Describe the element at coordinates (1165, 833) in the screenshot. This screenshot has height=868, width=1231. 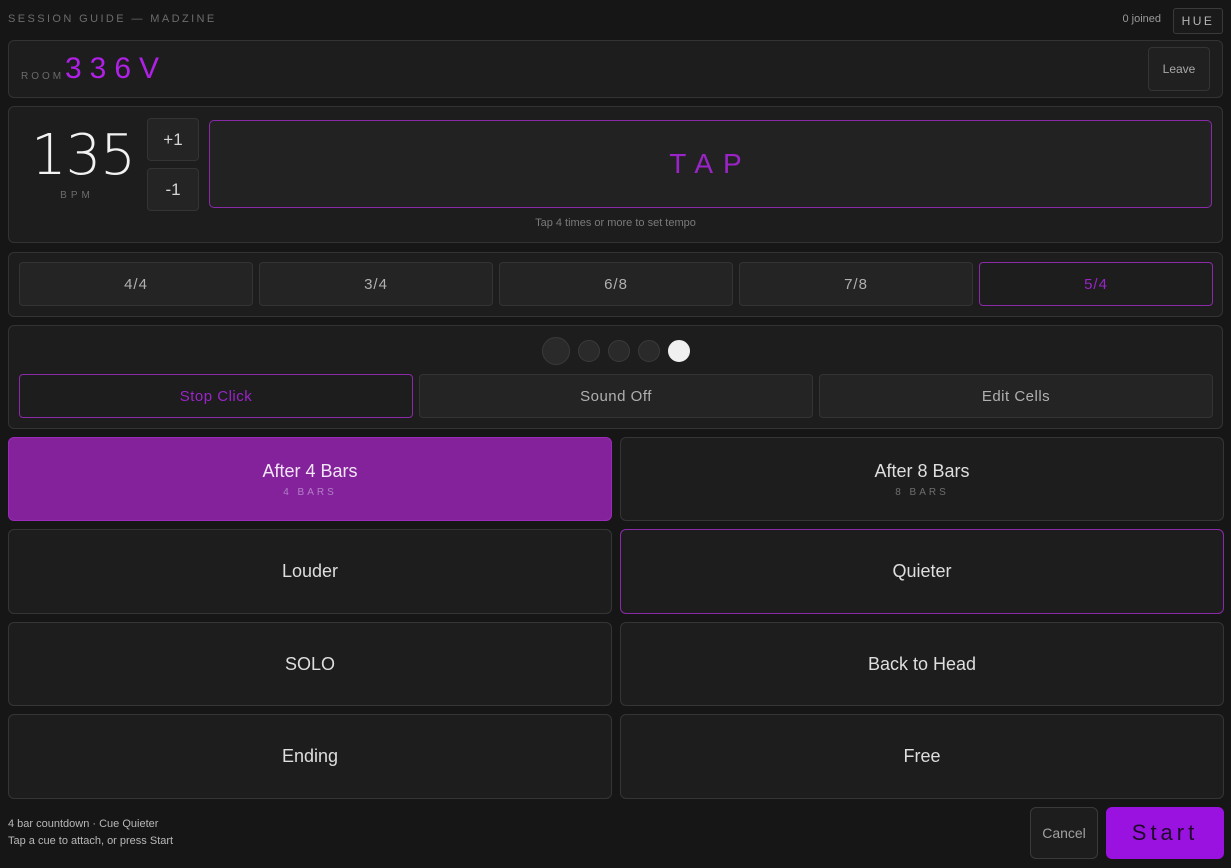
I see `start-button: Start` at that location.